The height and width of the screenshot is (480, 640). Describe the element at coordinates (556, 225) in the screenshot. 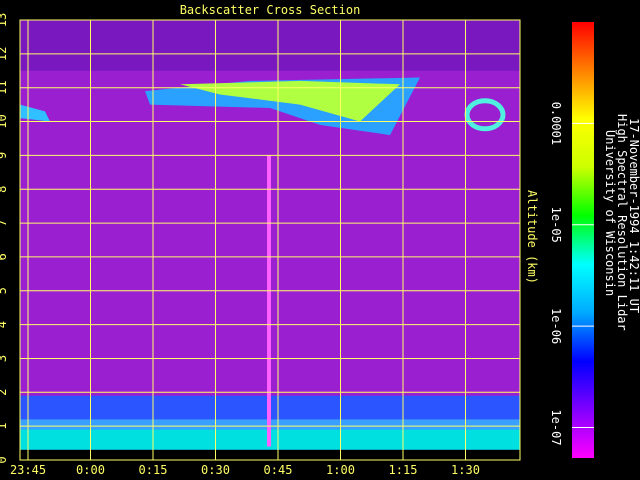

I see `colorbar-tick-label: 1e-05` at that location.